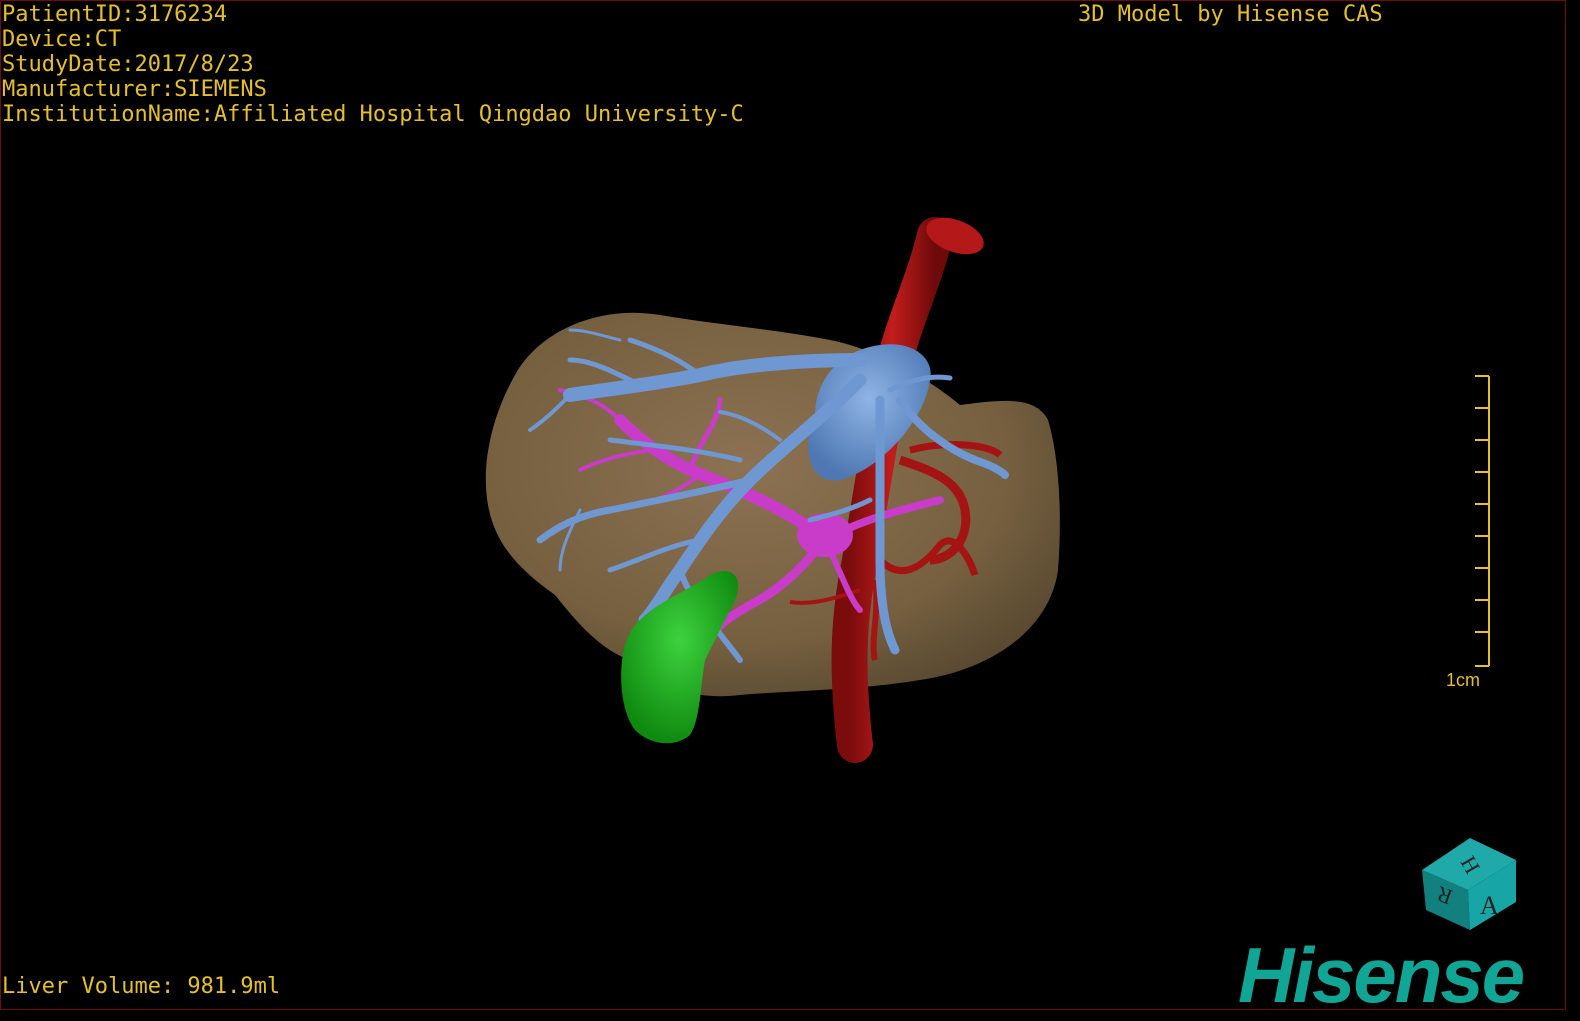 This screenshot has height=1021, width=1580. Describe the element at coordinates (1463, 680) in the screenshot. I see `scale-bar-label: 1cm` at that location.